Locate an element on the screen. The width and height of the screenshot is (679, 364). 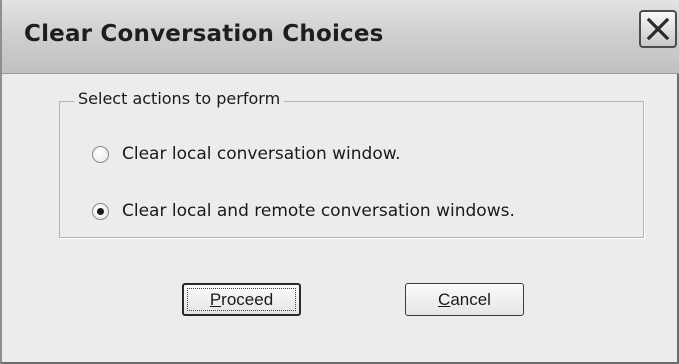
cancel-button: Cancel is located at coordinates (464, 299).